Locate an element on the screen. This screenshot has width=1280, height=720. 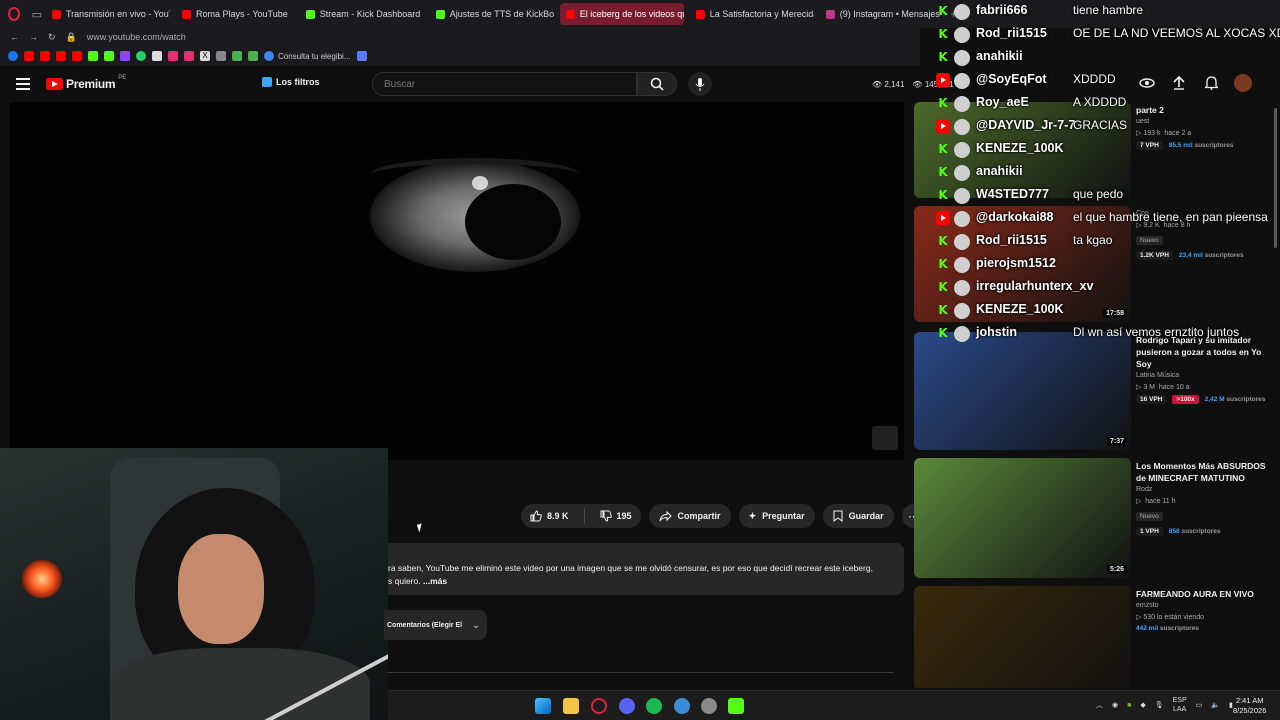
show-more-link: ...más is located at coordinates (435, 581).